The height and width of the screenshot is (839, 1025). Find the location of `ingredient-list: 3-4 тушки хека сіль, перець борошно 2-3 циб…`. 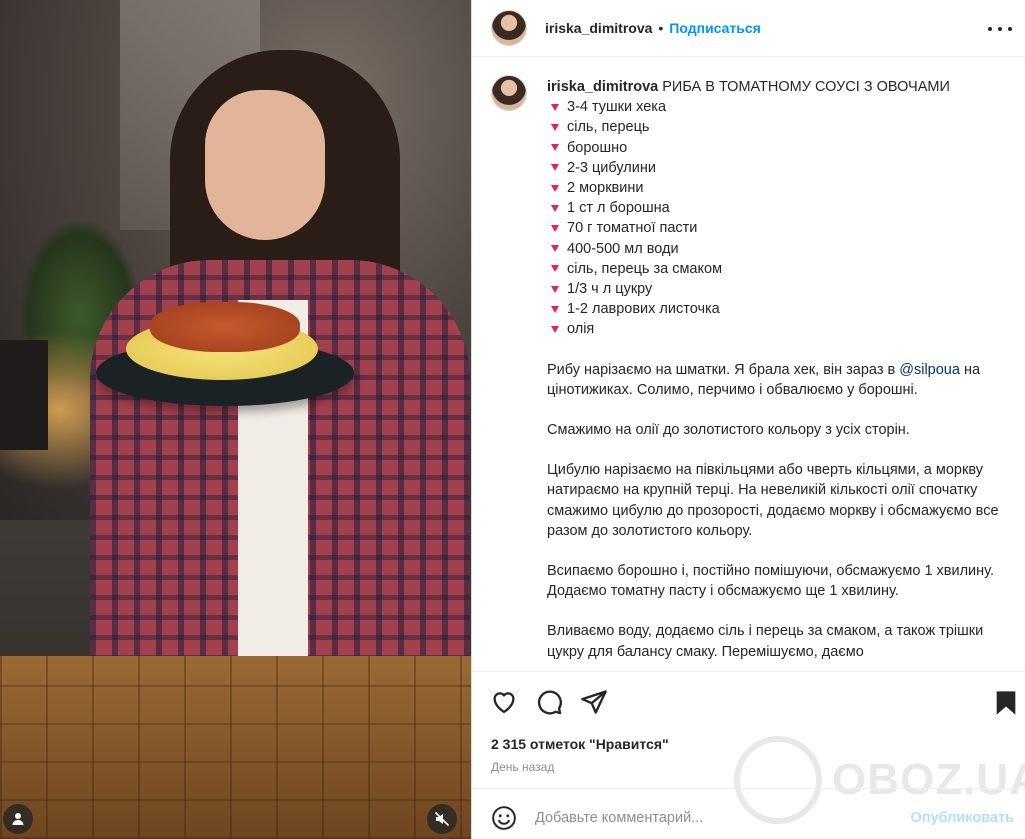

ingredient-list: 3-4 тушки хека сіль, перець борошно 2-3 циб… is located at coordinates (777, 218).